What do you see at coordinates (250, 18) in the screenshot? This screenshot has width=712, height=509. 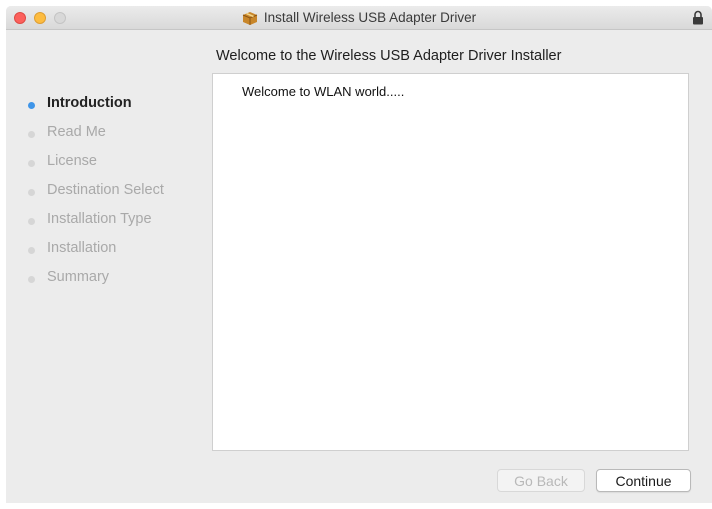 I see `package-icon` at bounding box center [250, 18].